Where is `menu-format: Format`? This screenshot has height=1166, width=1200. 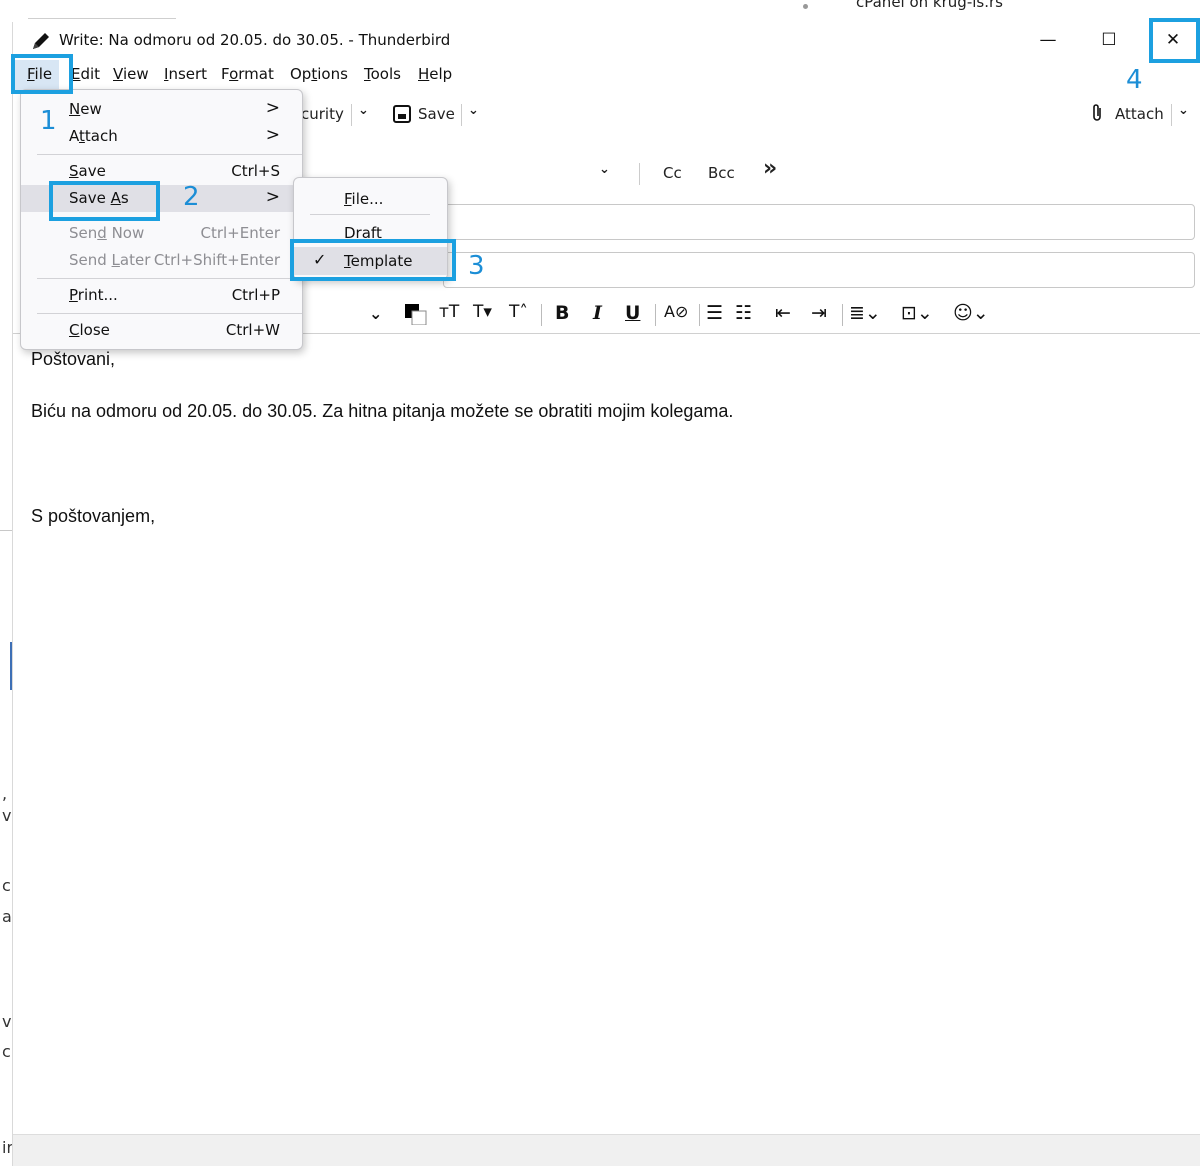 menu-format: Format is located at coordinates (247, 74).